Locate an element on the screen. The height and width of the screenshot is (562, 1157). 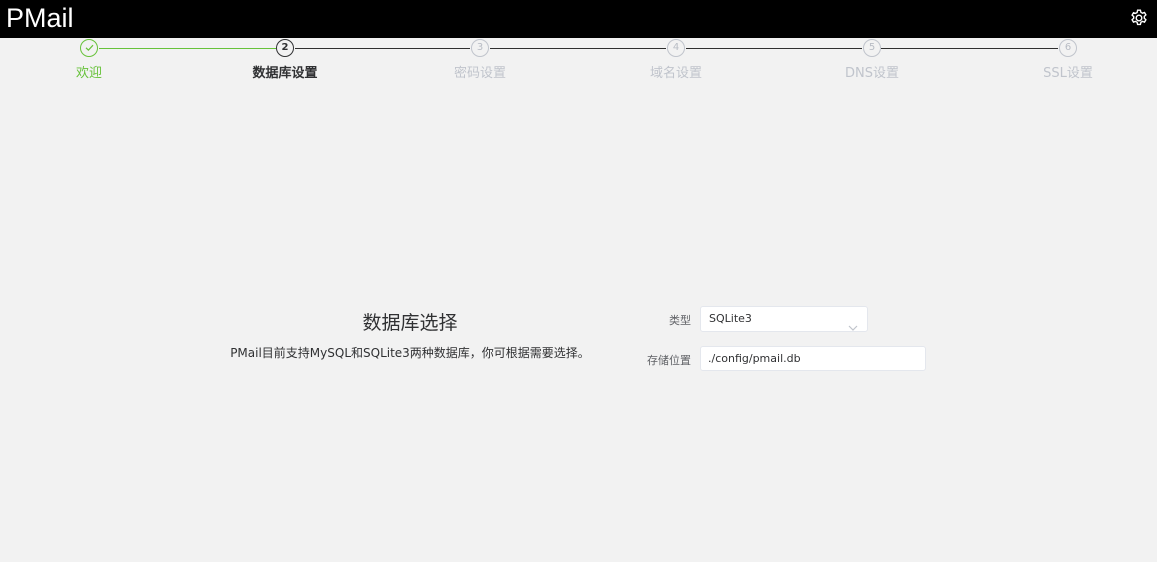
gear-icon is located at coordinates (1139, 18).